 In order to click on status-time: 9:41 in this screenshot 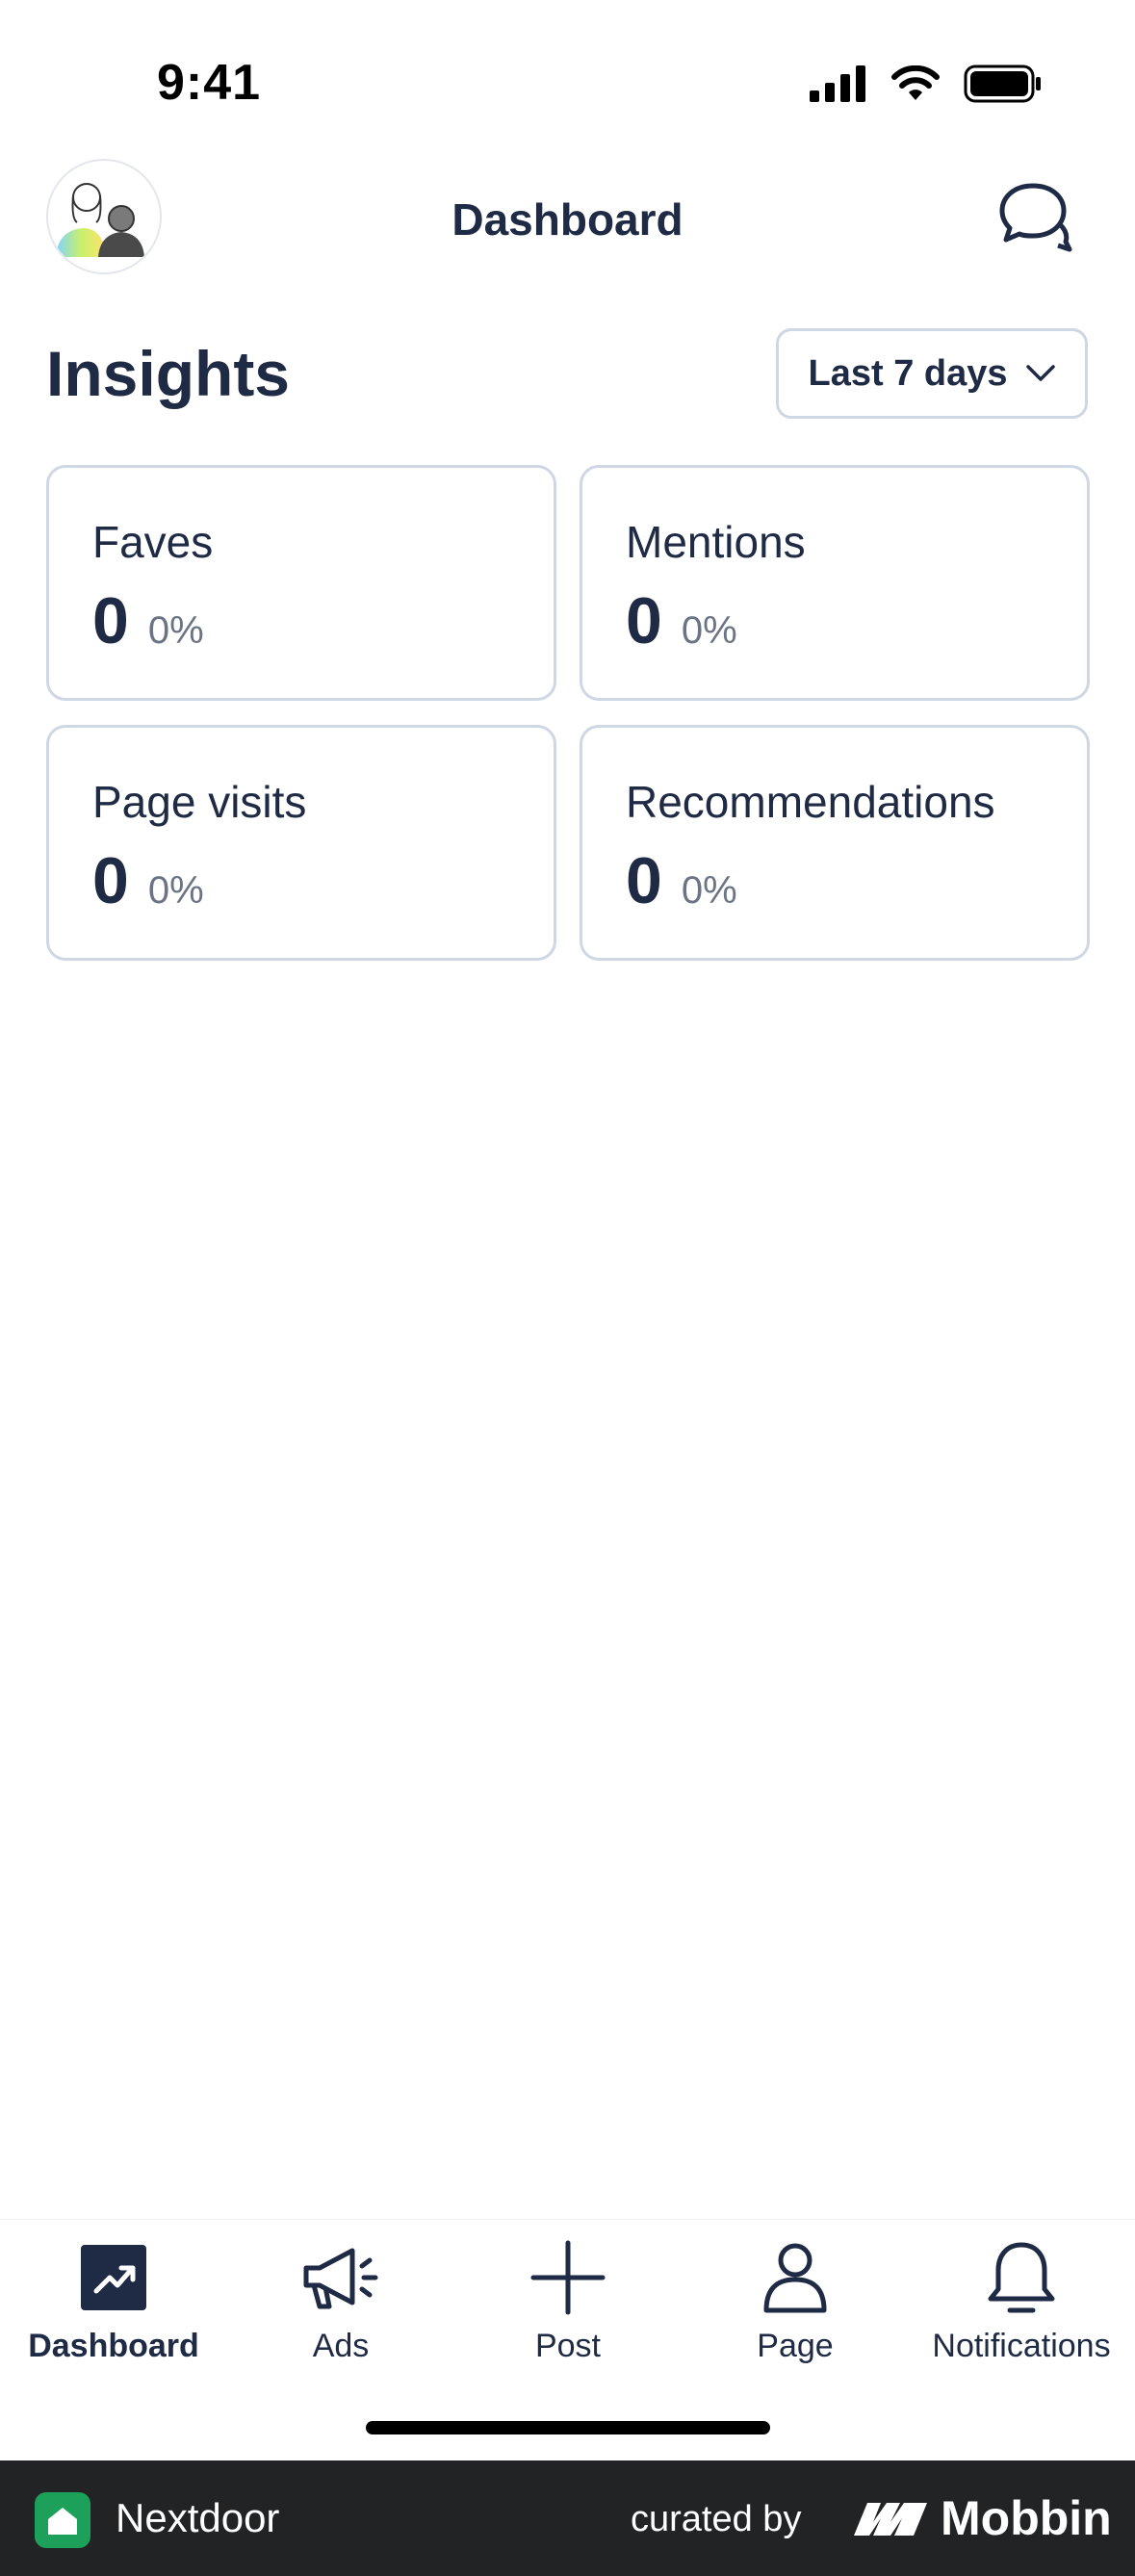, I will do `click(209, 83)`.